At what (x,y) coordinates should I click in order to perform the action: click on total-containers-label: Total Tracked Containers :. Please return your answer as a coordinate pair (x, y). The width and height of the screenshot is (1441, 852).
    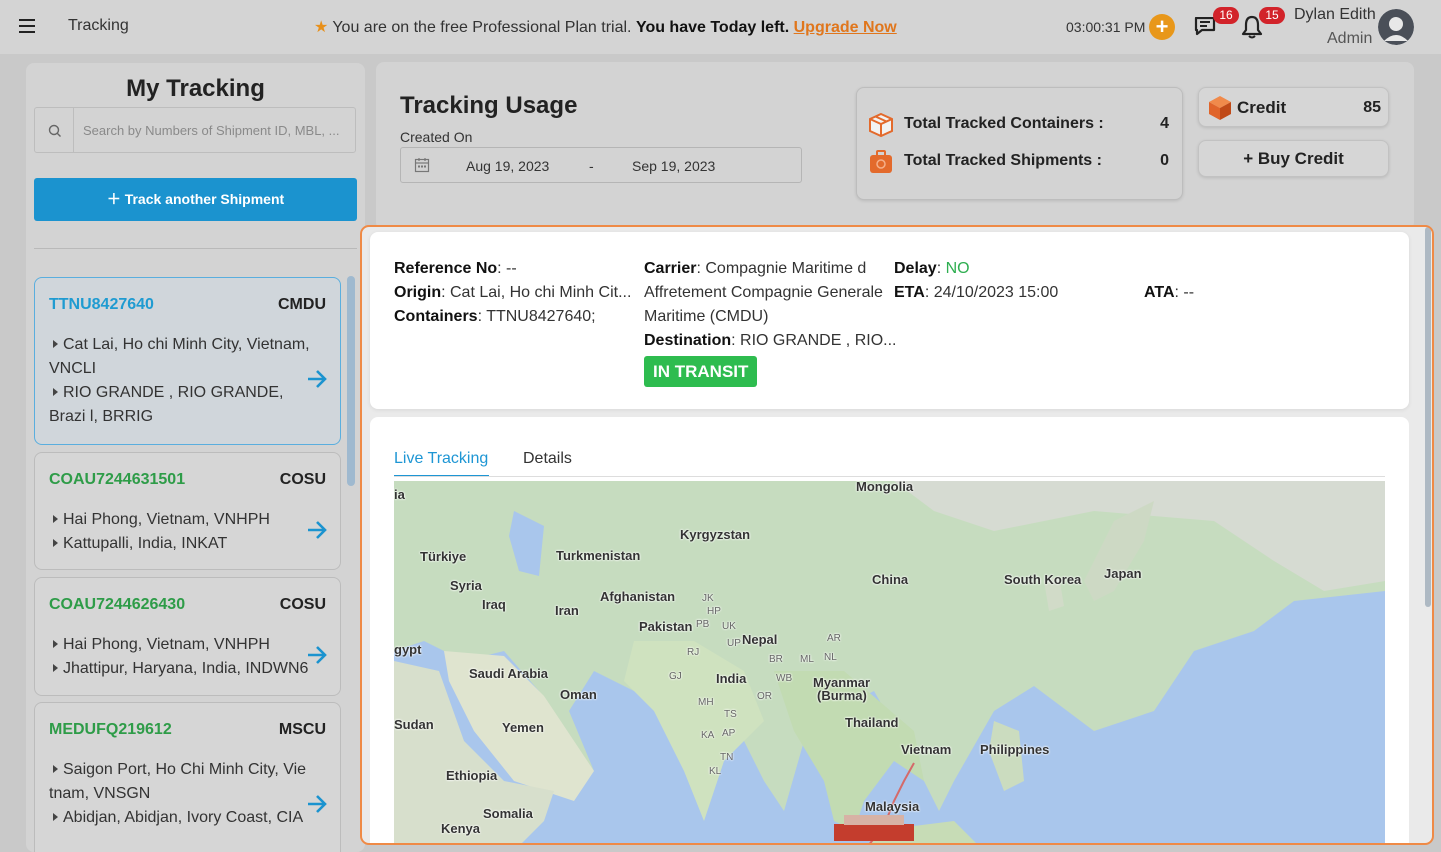
    Looking at the image, I should click on (1004, 123).